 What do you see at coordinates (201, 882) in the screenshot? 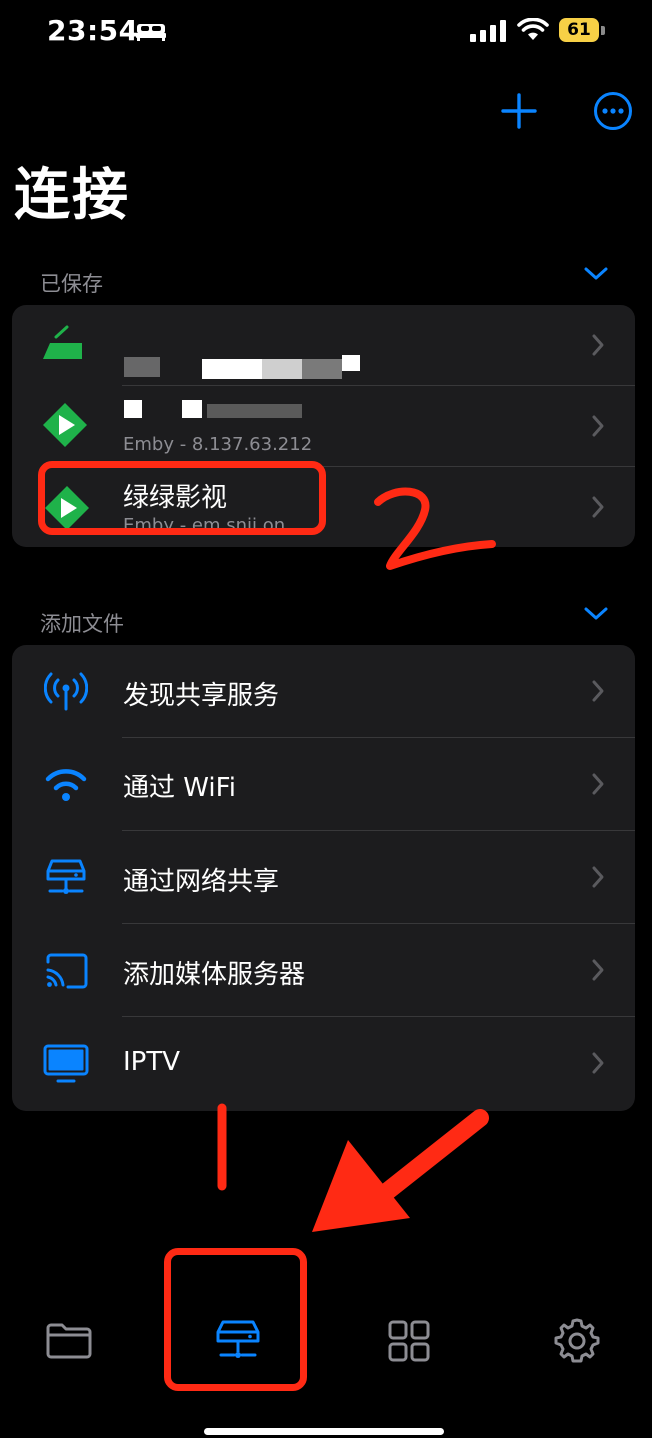
I see `via-network-share-label: 通过网络共享` at bounding box center [201, 882].